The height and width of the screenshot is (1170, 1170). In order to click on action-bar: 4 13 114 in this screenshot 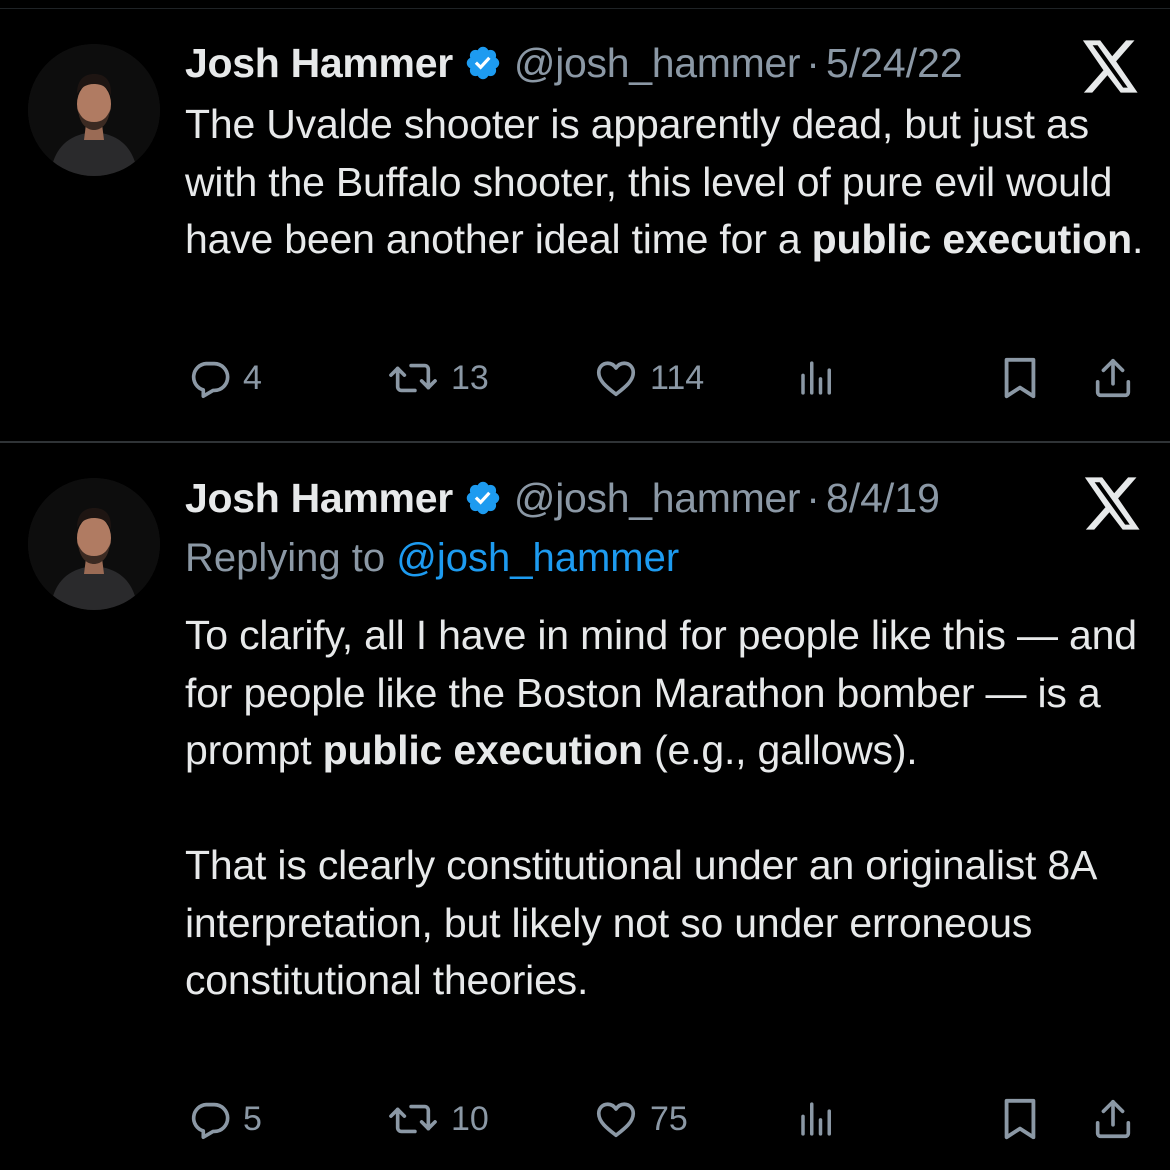, I will do `click(585, 378)`.